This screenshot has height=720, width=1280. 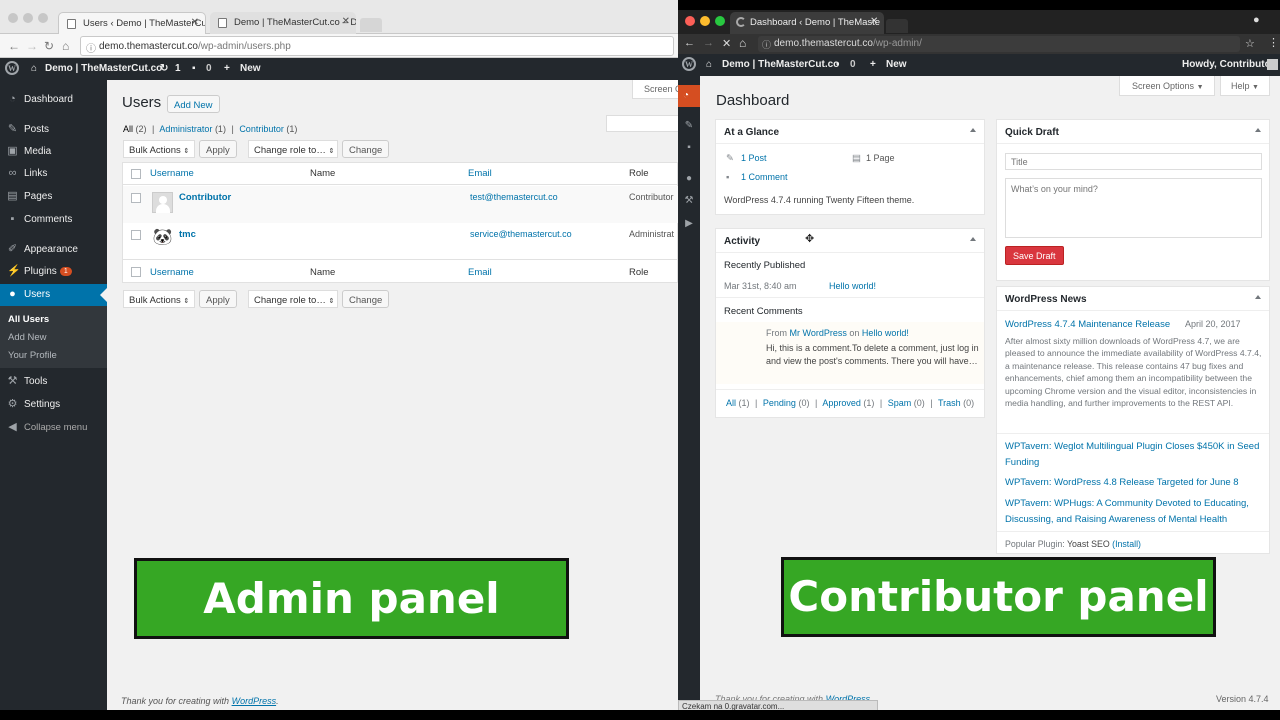 I want to click on widget-header: Quick Draft, so click(x=1133, y=132).